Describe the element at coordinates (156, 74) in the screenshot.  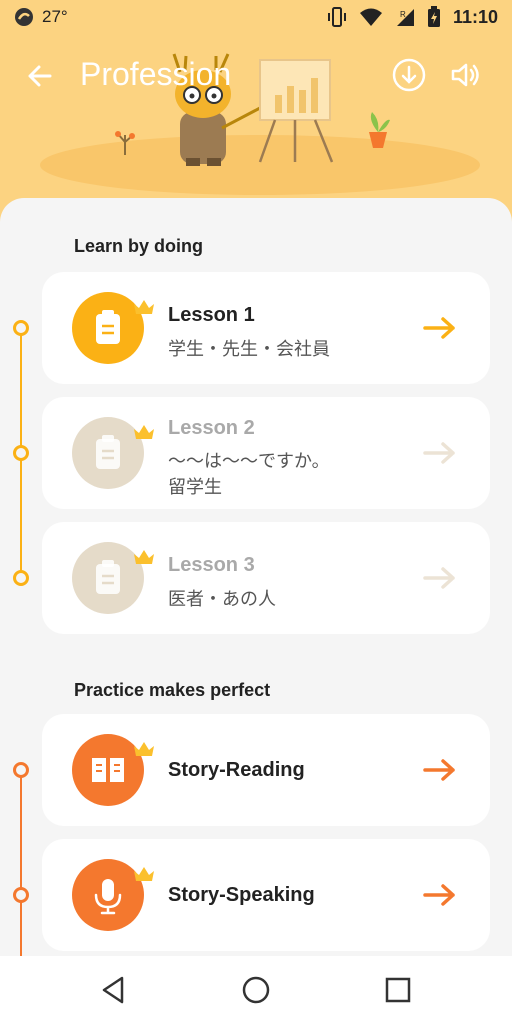
I see `page-title: Profession` at that location.